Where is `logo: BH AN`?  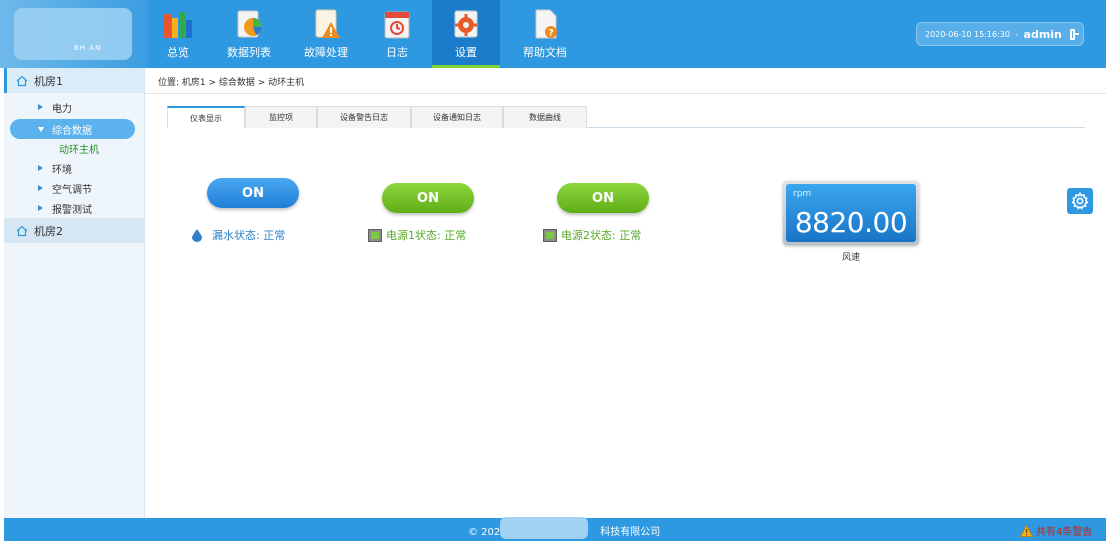 logo: BH AN is located at coordinates (74, 34).